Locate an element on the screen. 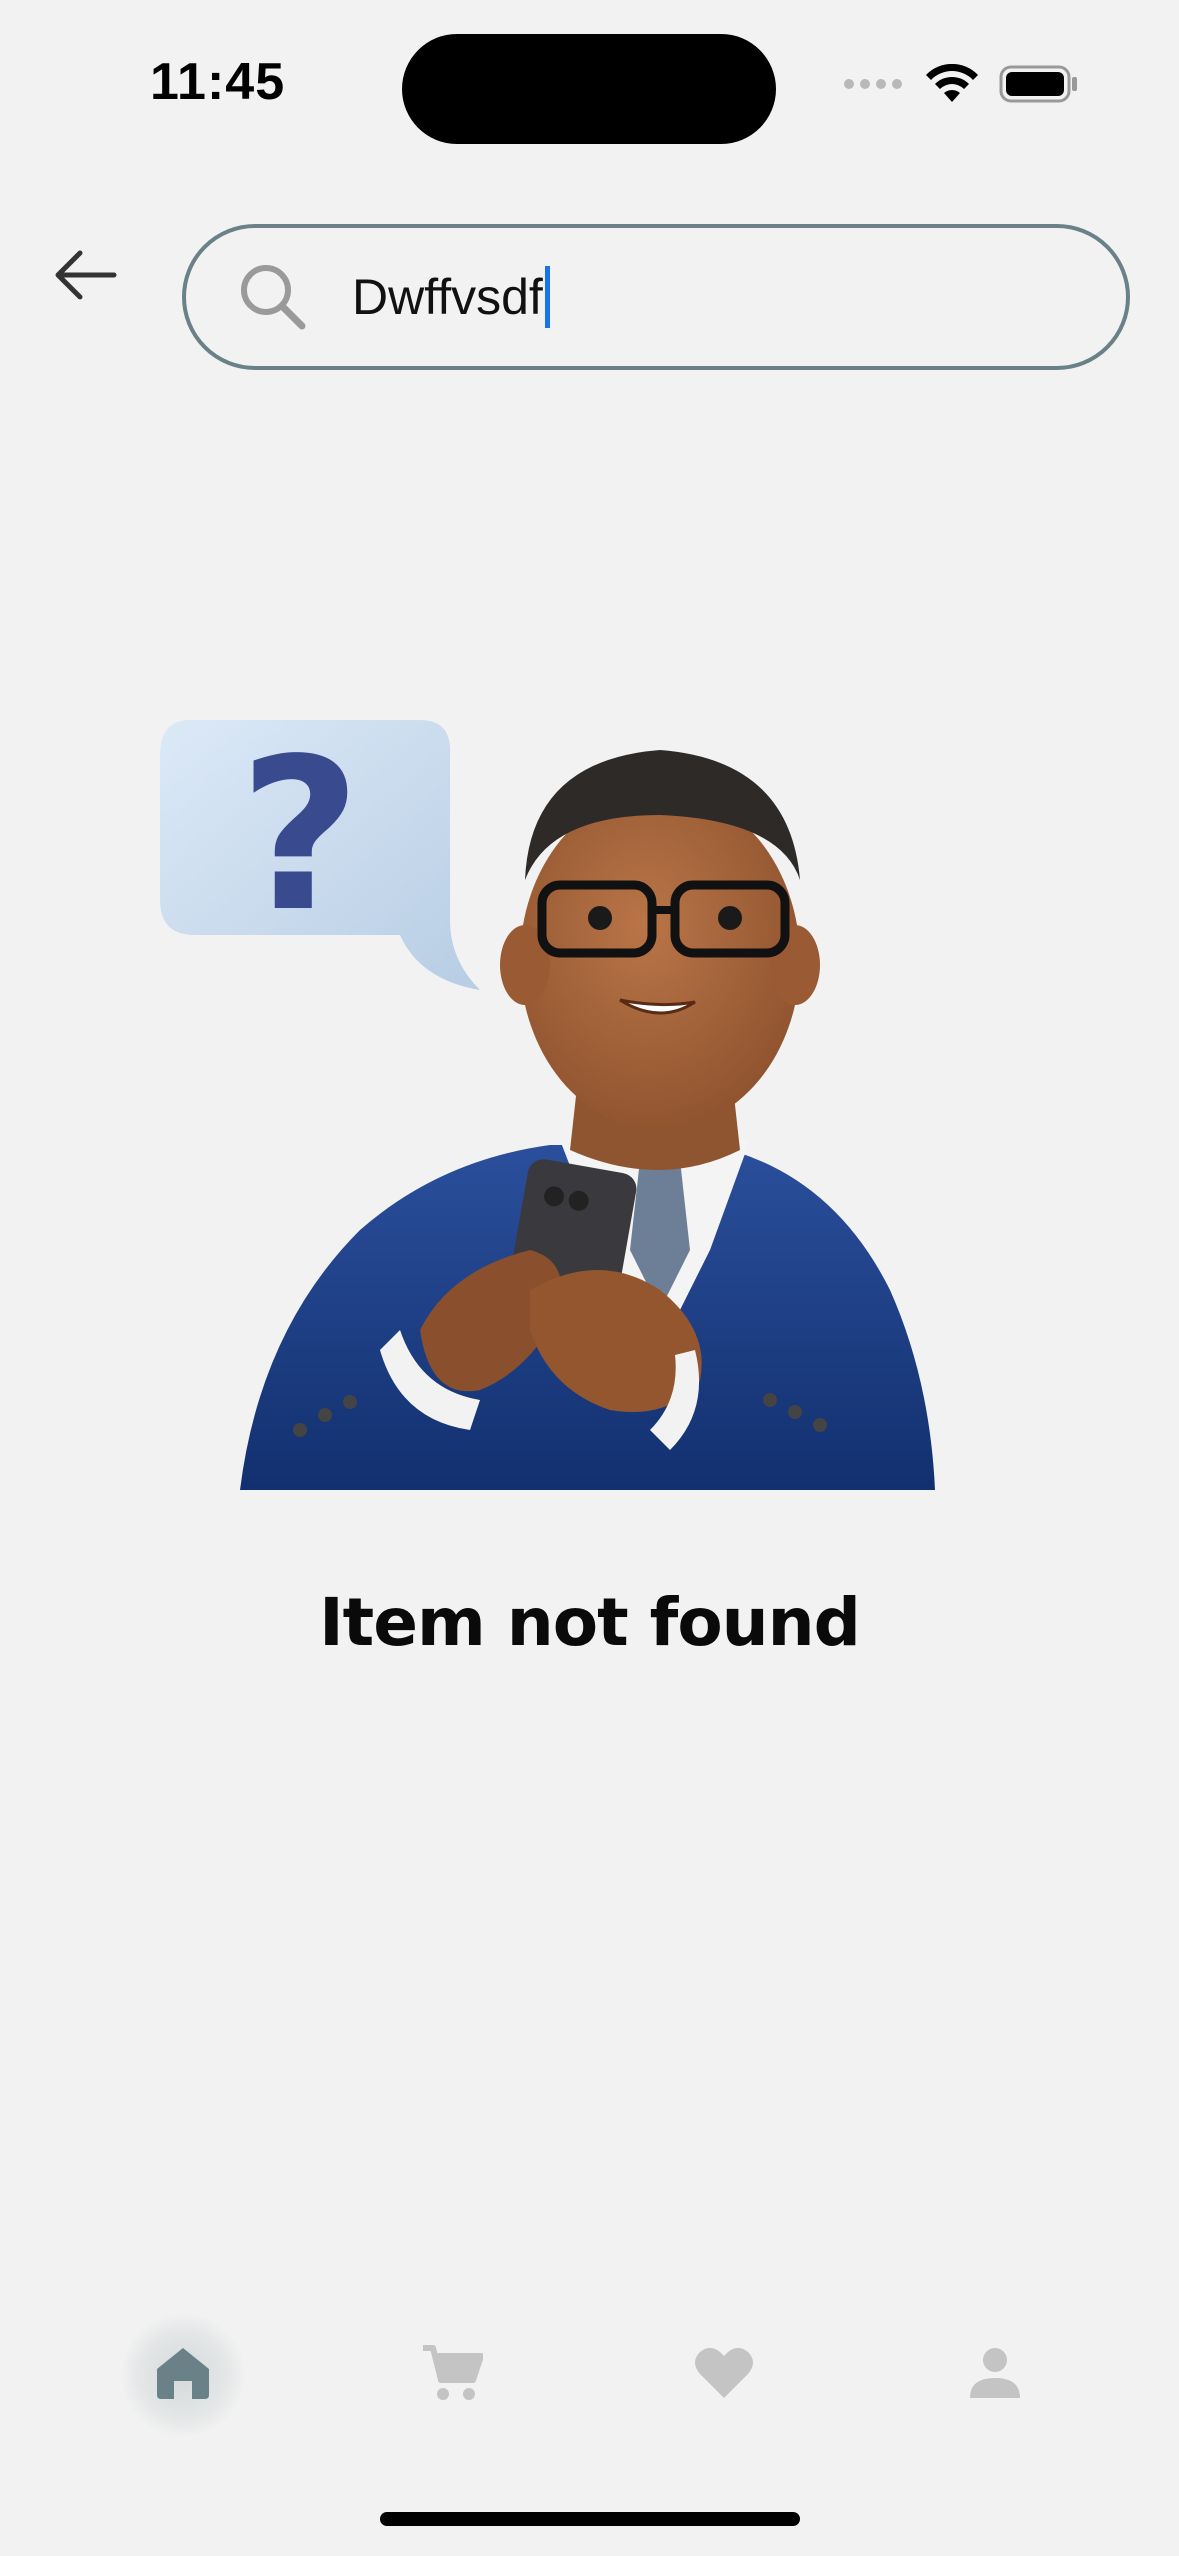 The width and height of the screenshot is (1179, 2556). nav-home is located at coordinates (183, 2375).